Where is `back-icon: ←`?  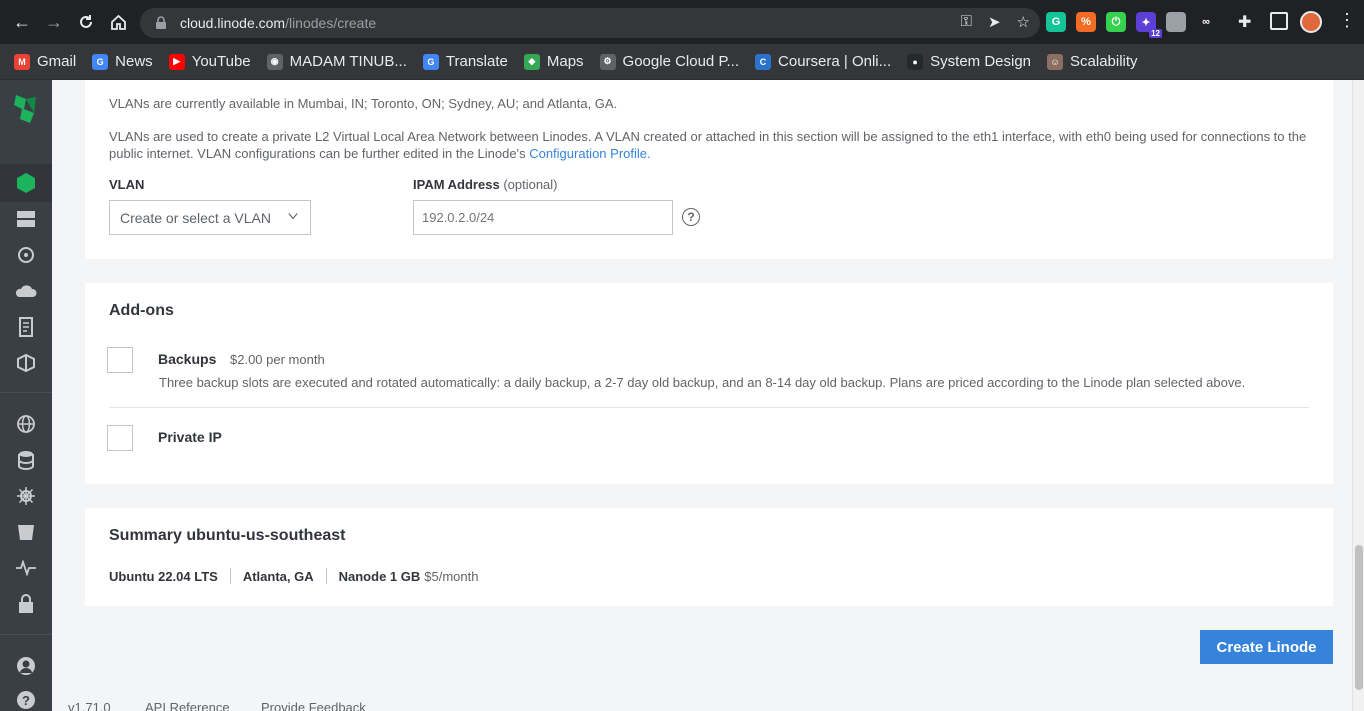
back-icon: ← is located at coordinates (22, 22).